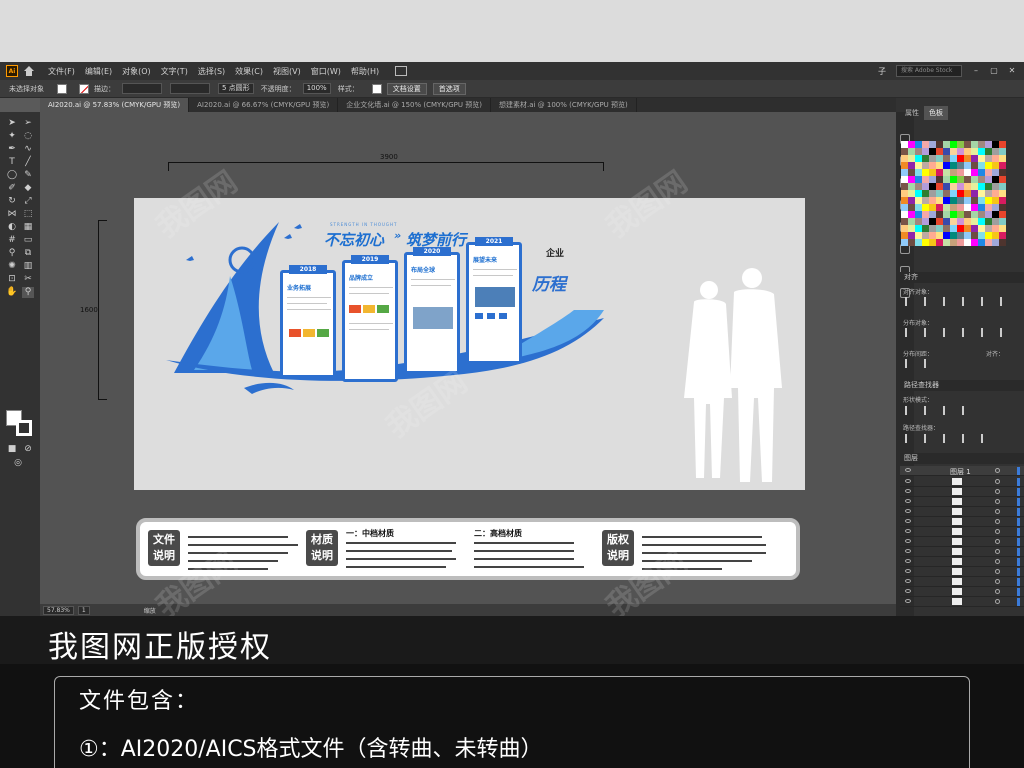  Describe the element at coordinates (28, 214) in the screenshot. I see `free-transform-icon: ⬚` at that location.